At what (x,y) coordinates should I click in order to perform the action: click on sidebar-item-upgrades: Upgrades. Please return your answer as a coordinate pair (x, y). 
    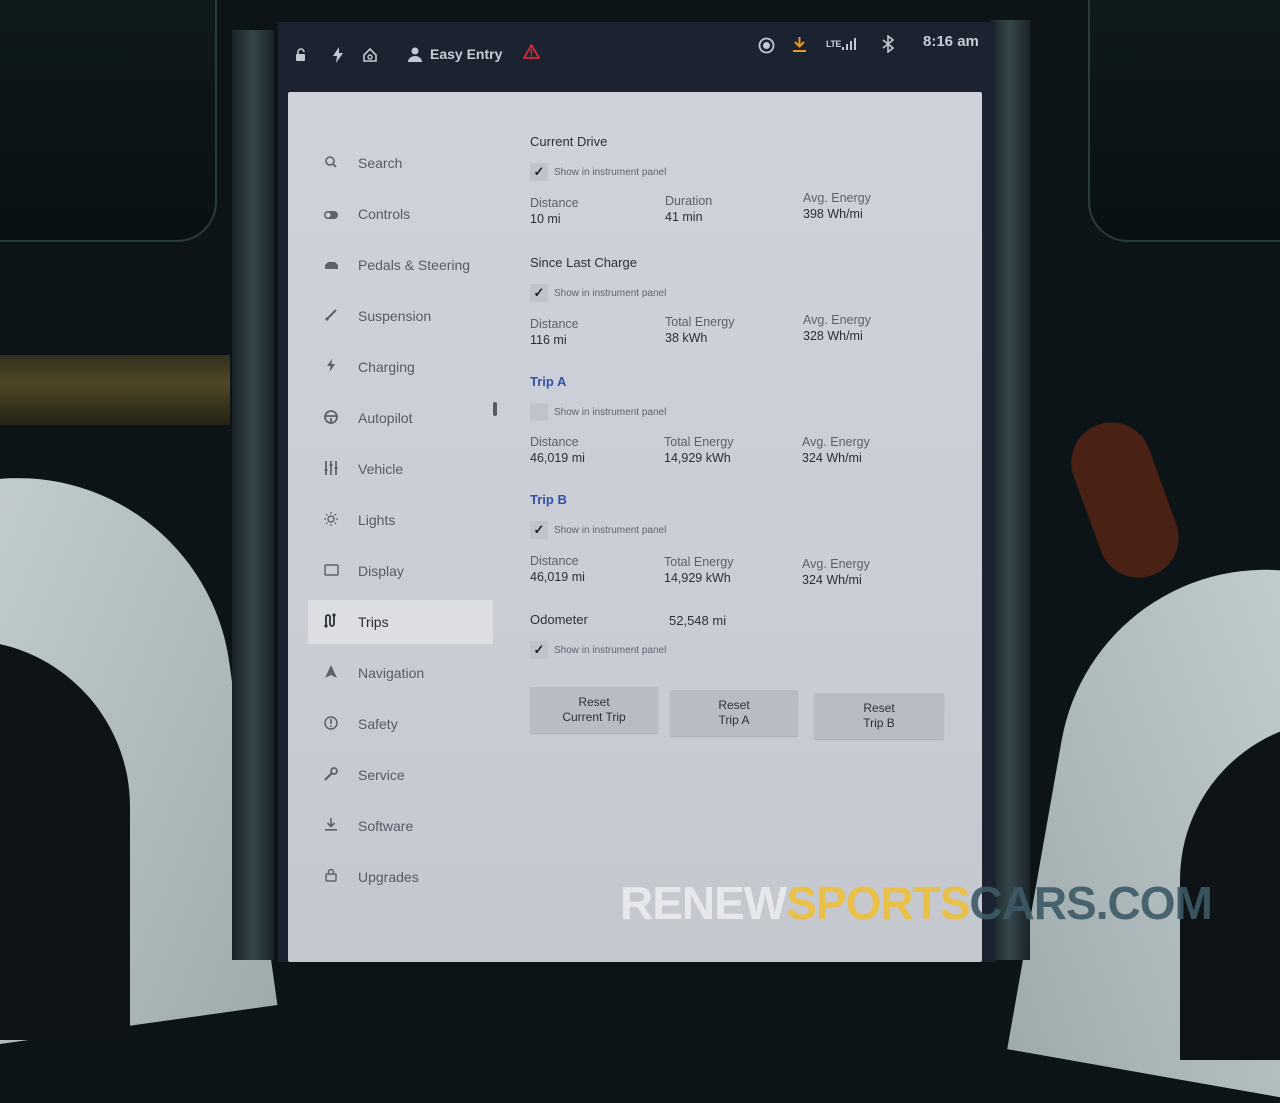
    Looking at the image, I should click on (400, 877).